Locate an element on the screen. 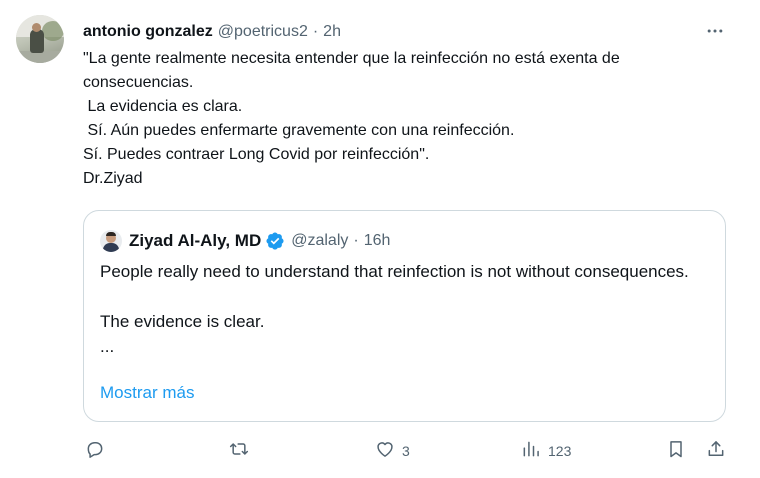  views-chart-icon is located at coordinates (531, 451).